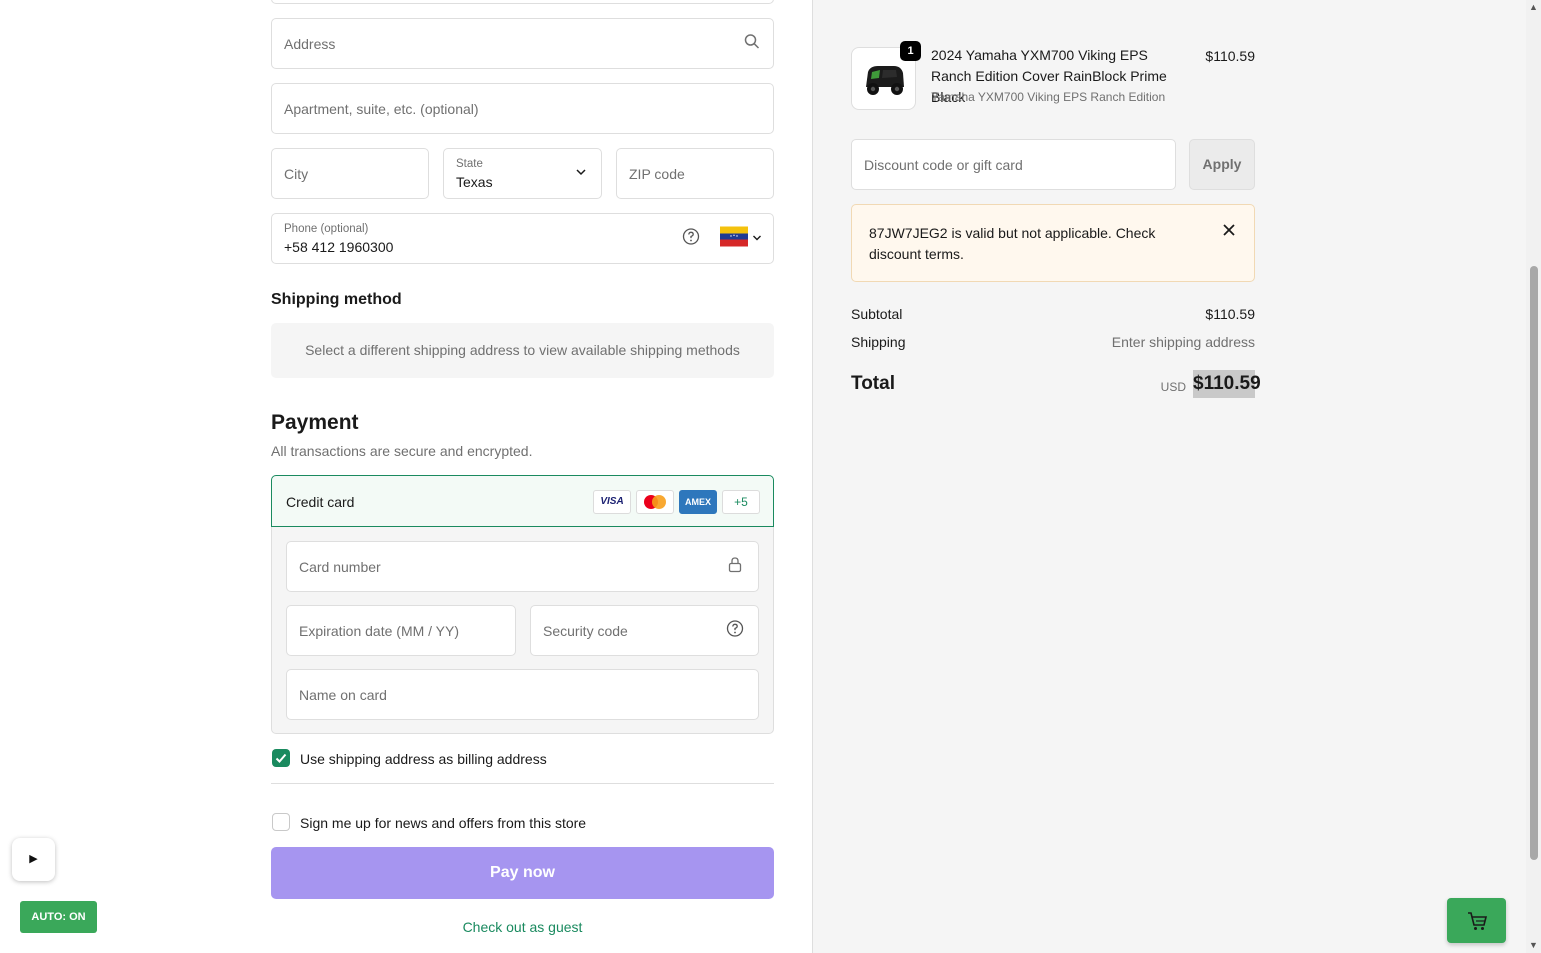  I want to click on city-field: City, so click(350, 173).